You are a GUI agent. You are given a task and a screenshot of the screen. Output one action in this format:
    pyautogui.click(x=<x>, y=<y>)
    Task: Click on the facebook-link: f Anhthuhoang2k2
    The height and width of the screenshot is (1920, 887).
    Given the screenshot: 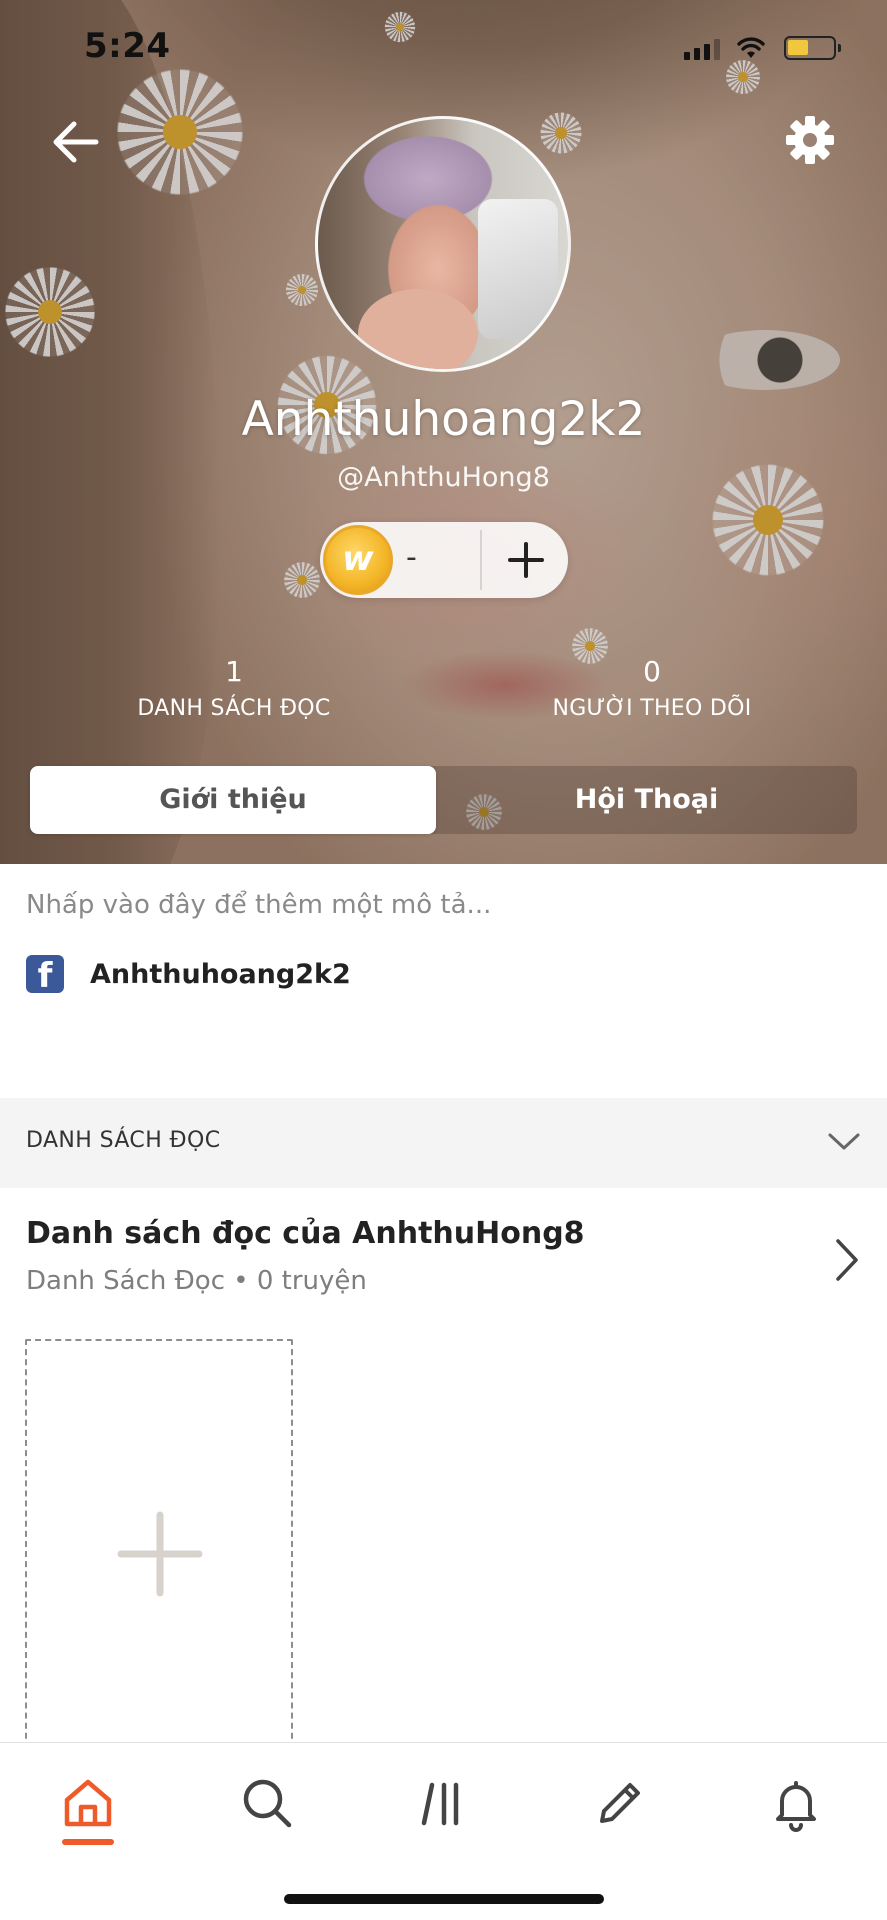 What is the action you would take?
    pyautogui.click(x=188, y=974)
    